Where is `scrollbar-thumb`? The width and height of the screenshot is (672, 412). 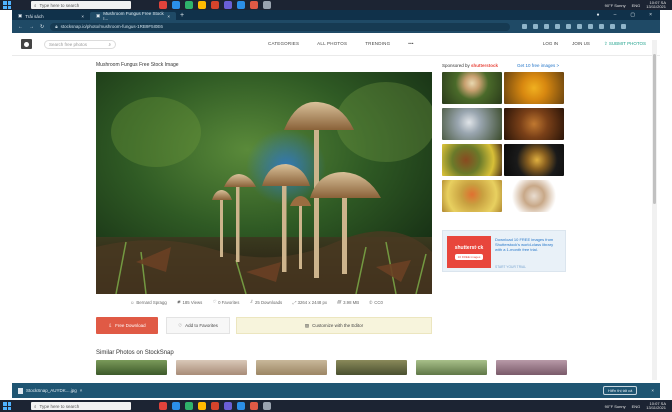
scrollbar-thumb is located at coordinates (654, 129).